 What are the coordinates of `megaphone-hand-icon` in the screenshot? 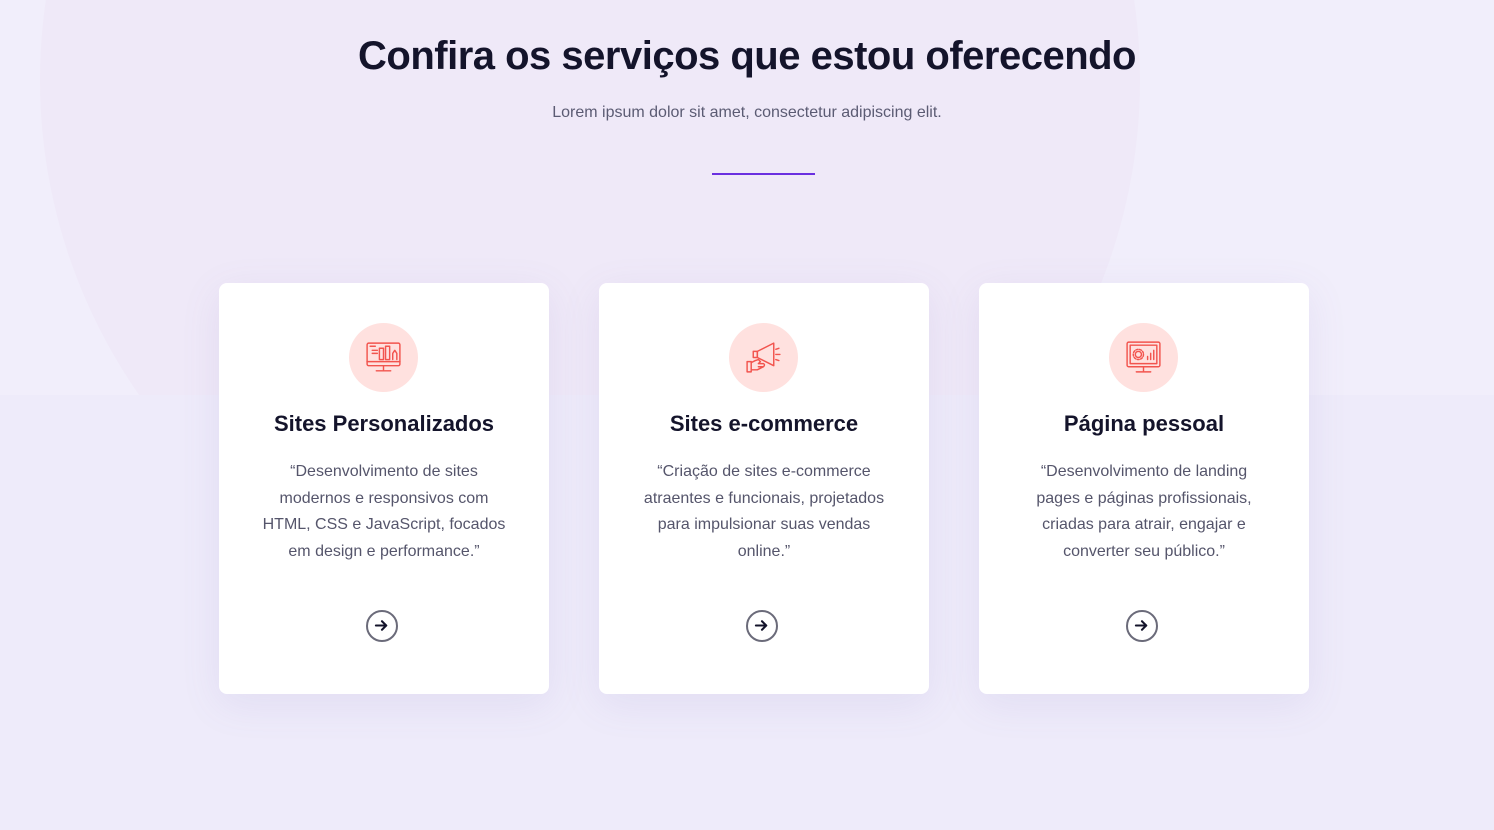 It's located at (763, 357).